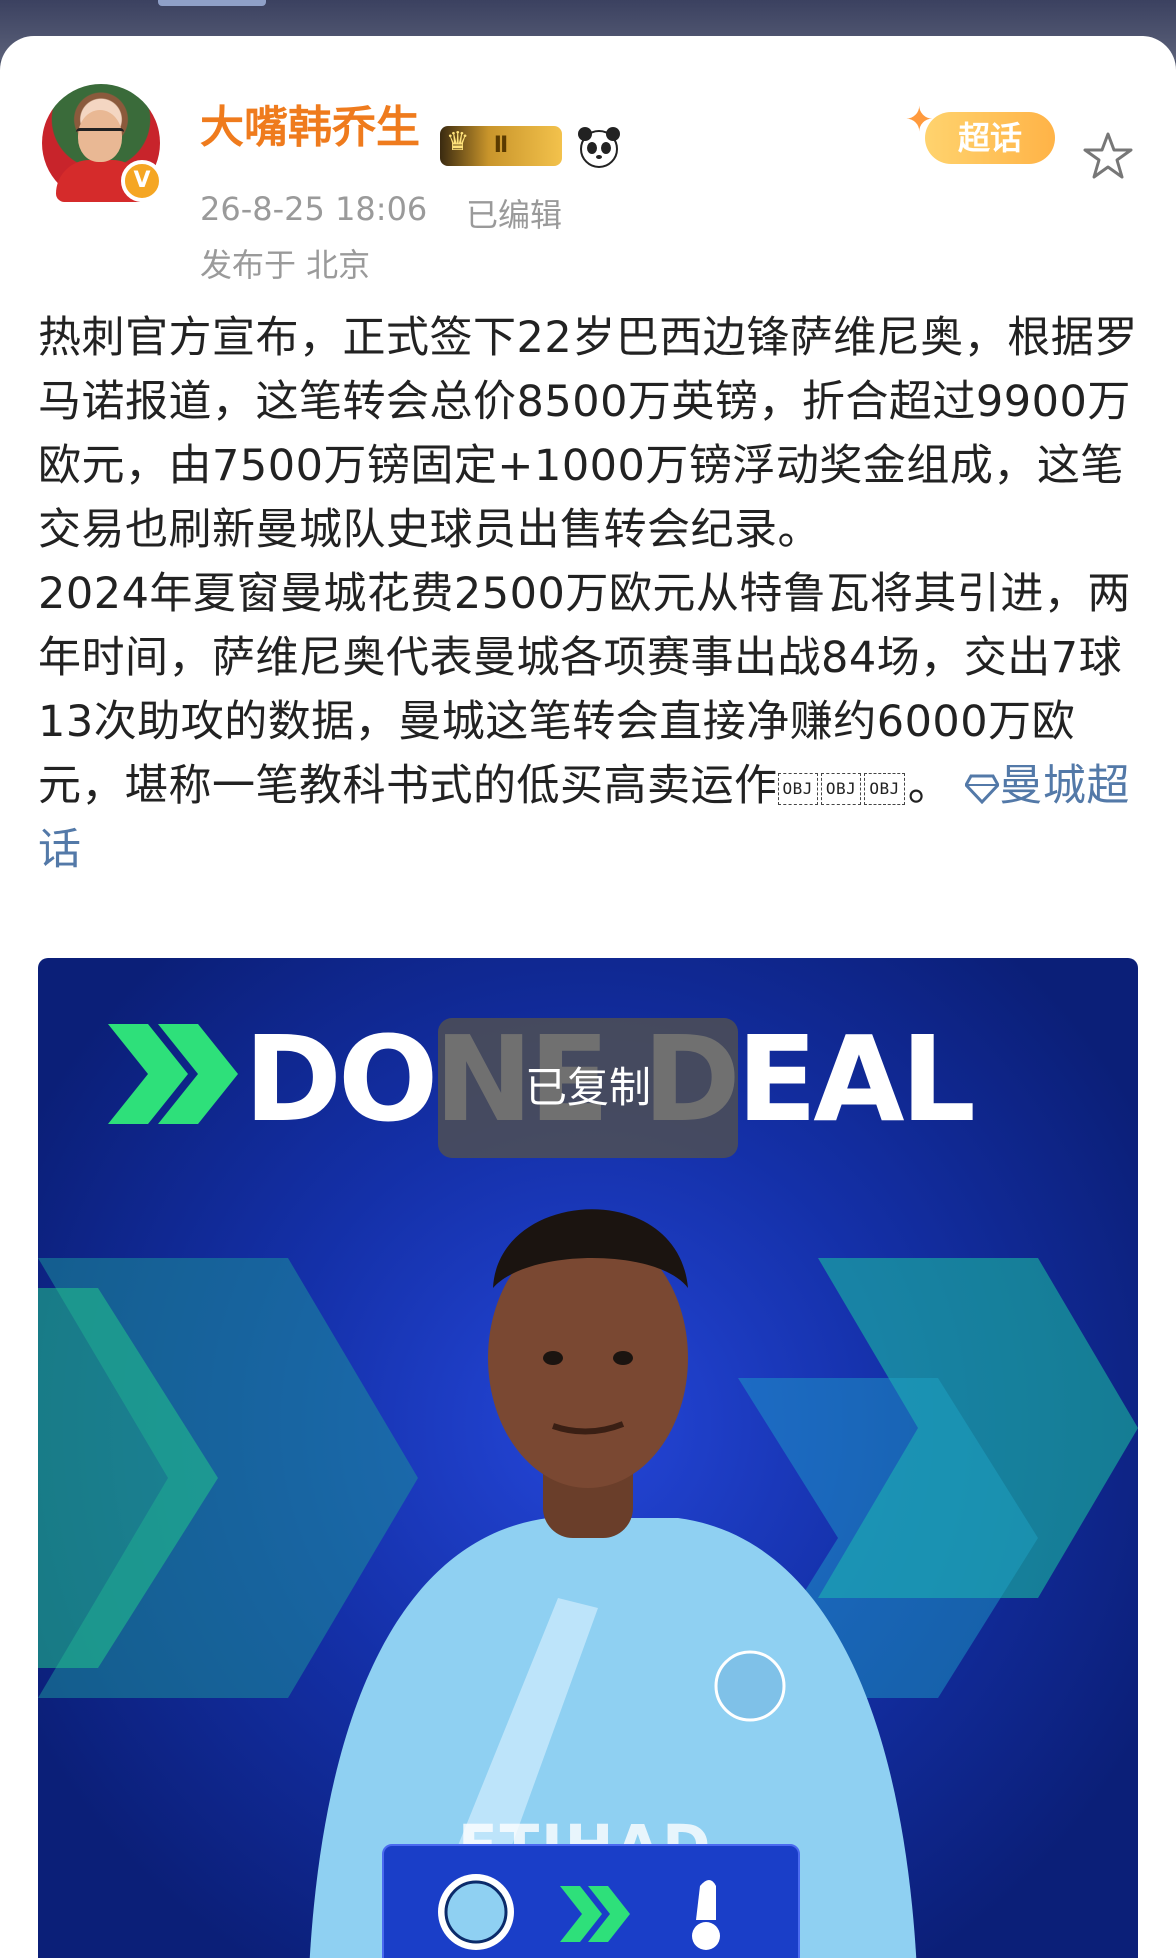 The height and width of the screenshot is (1958, 1176). Describe the element at coordinates (579, 1912) in the screenshot. I see `transfer-graphic` at that location.